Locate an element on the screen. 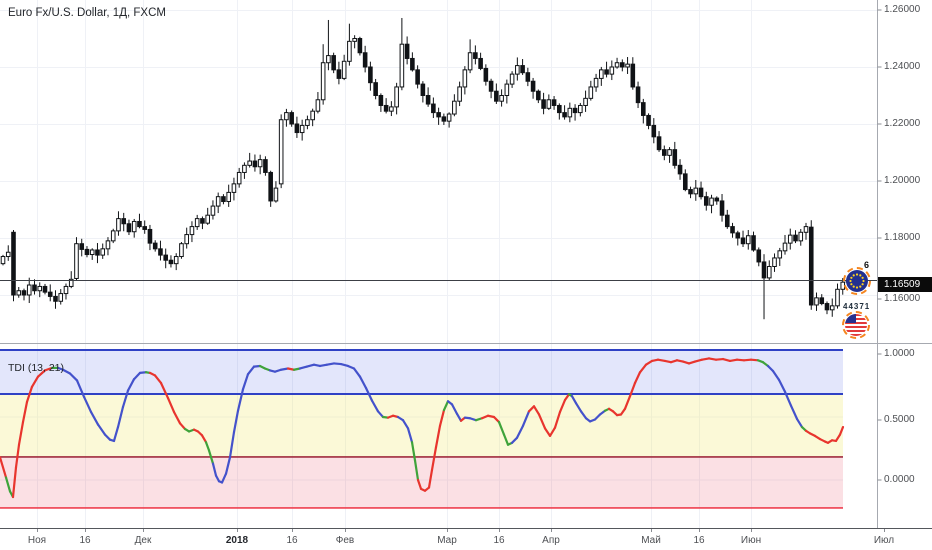 The height and width of the screenshot is (550, 932). time-tick-label: Ноя is located at coordinates (37, 540).